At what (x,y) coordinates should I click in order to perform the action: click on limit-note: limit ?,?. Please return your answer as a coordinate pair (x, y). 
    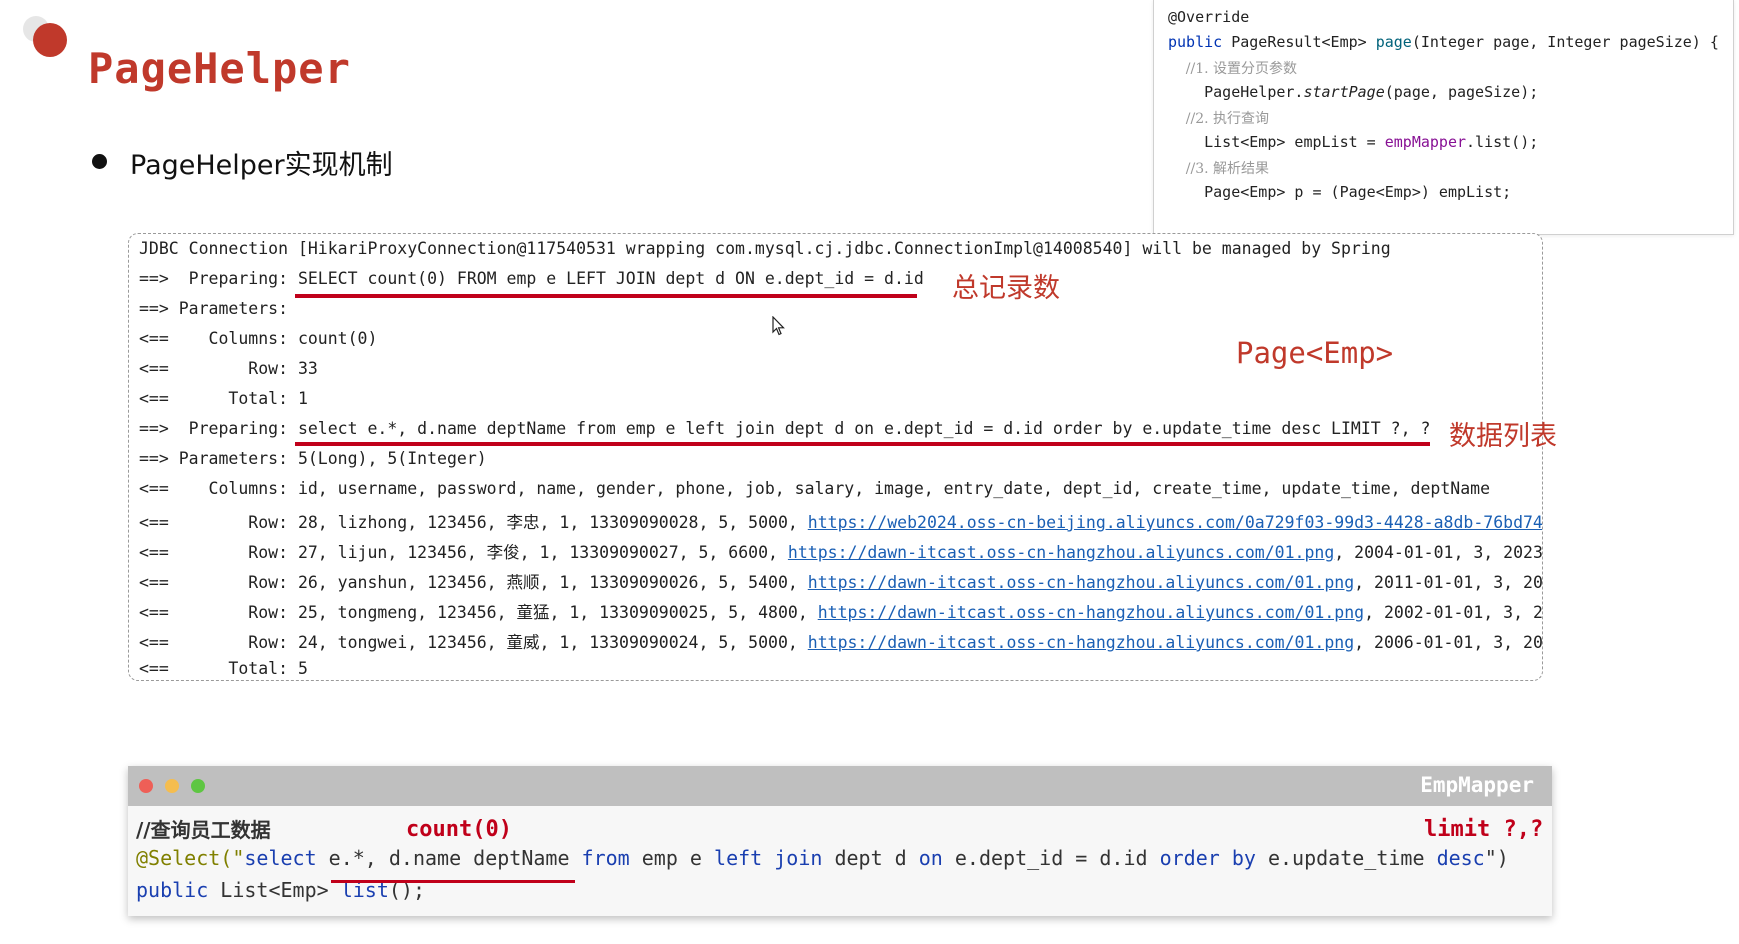
    Looking at the image, I should click on (1484, 829).